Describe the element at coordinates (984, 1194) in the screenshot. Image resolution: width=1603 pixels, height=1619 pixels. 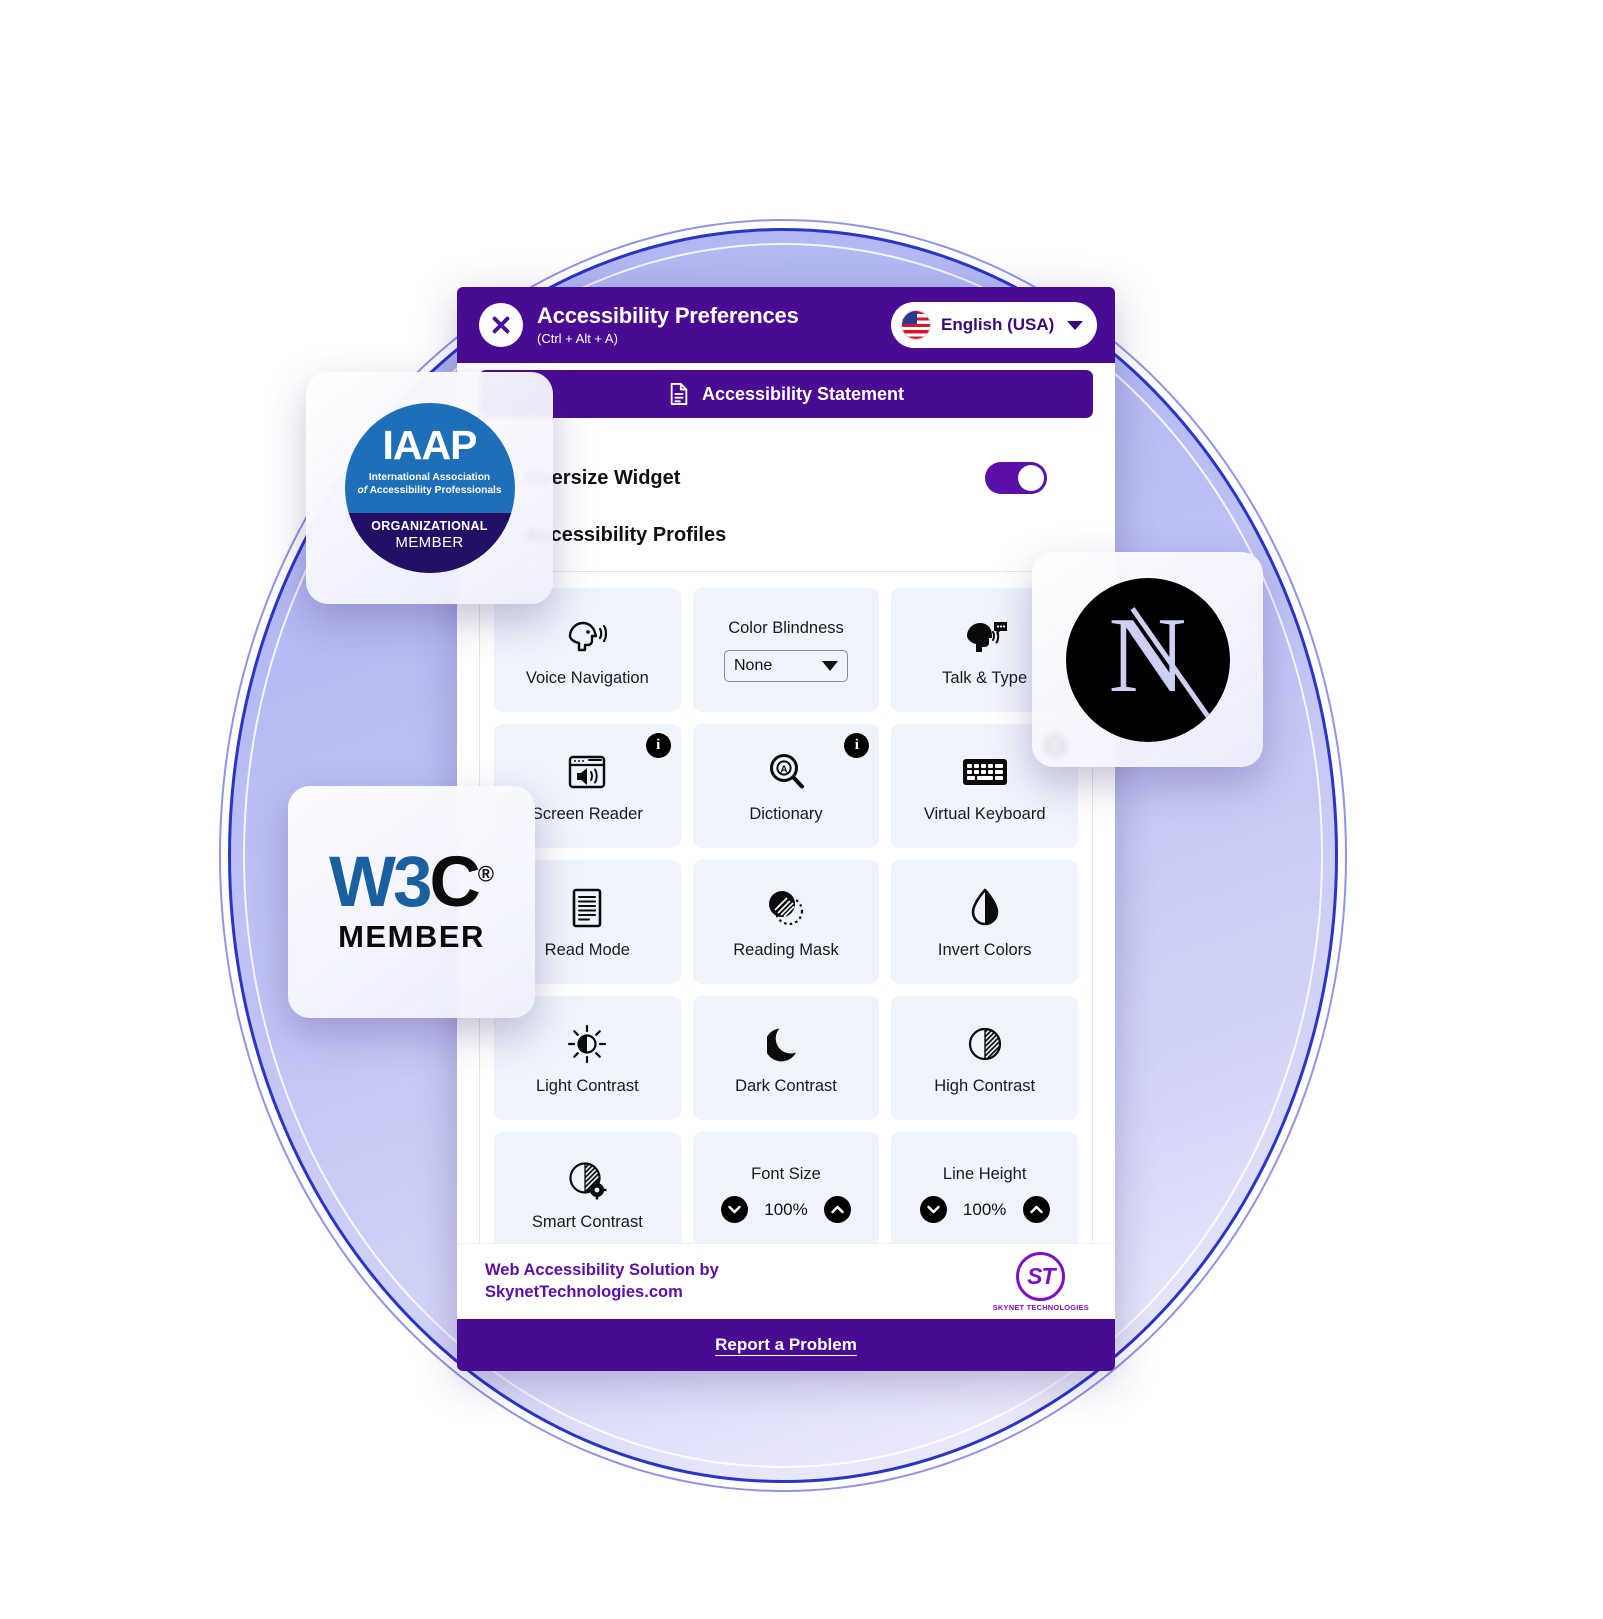
I see `tile-line-height: Line Height 100%` at that location.